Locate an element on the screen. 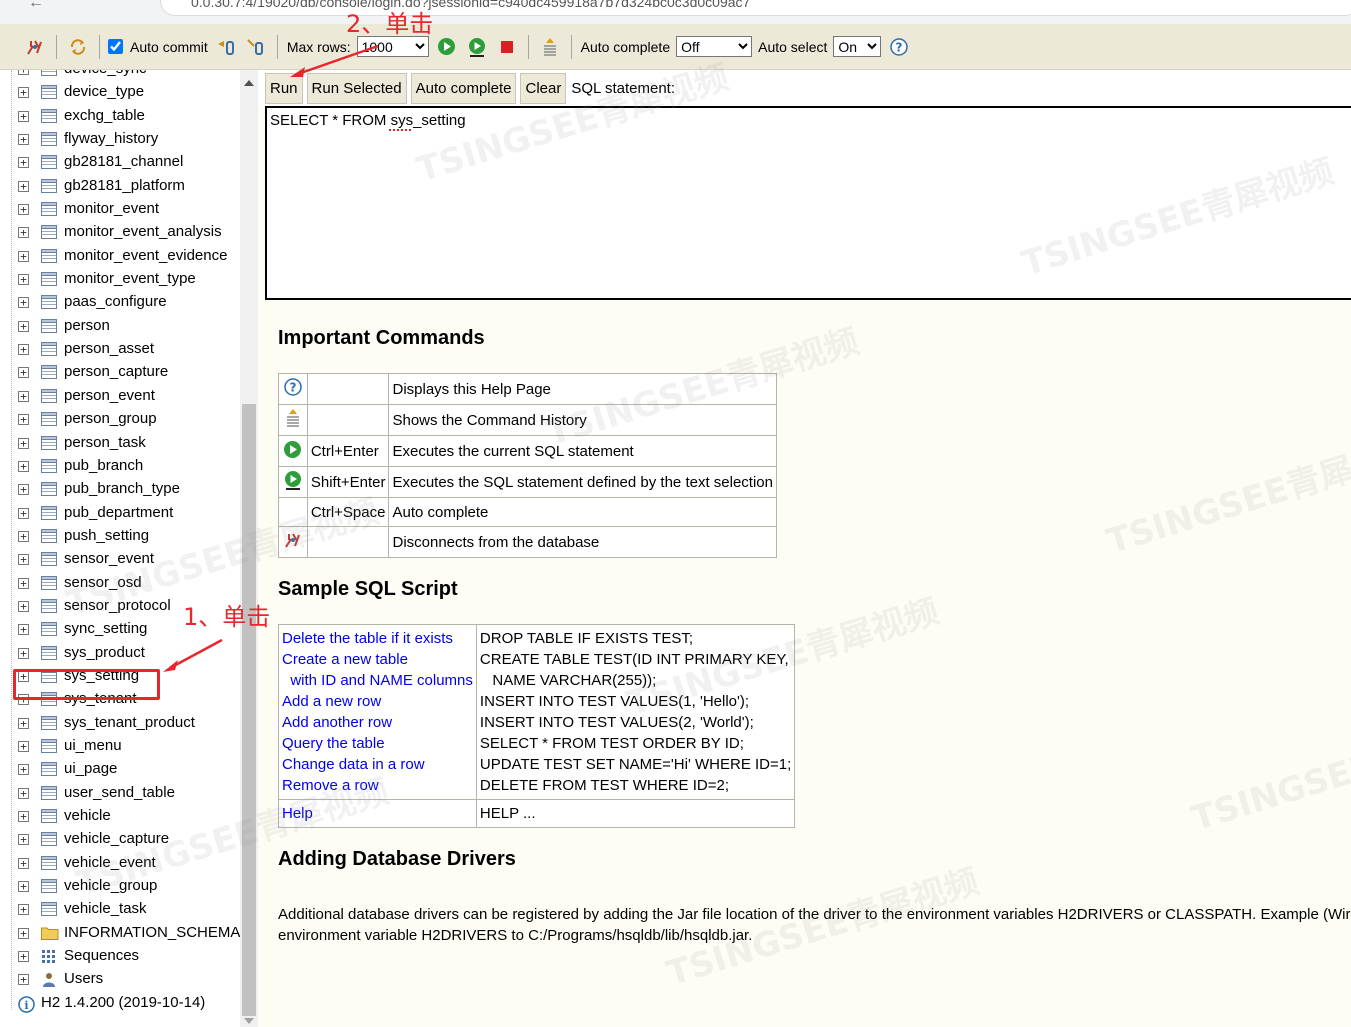 The width and height of the screenshot is (1351, 1027). help-link: Help is located at coordinates (377, 813).